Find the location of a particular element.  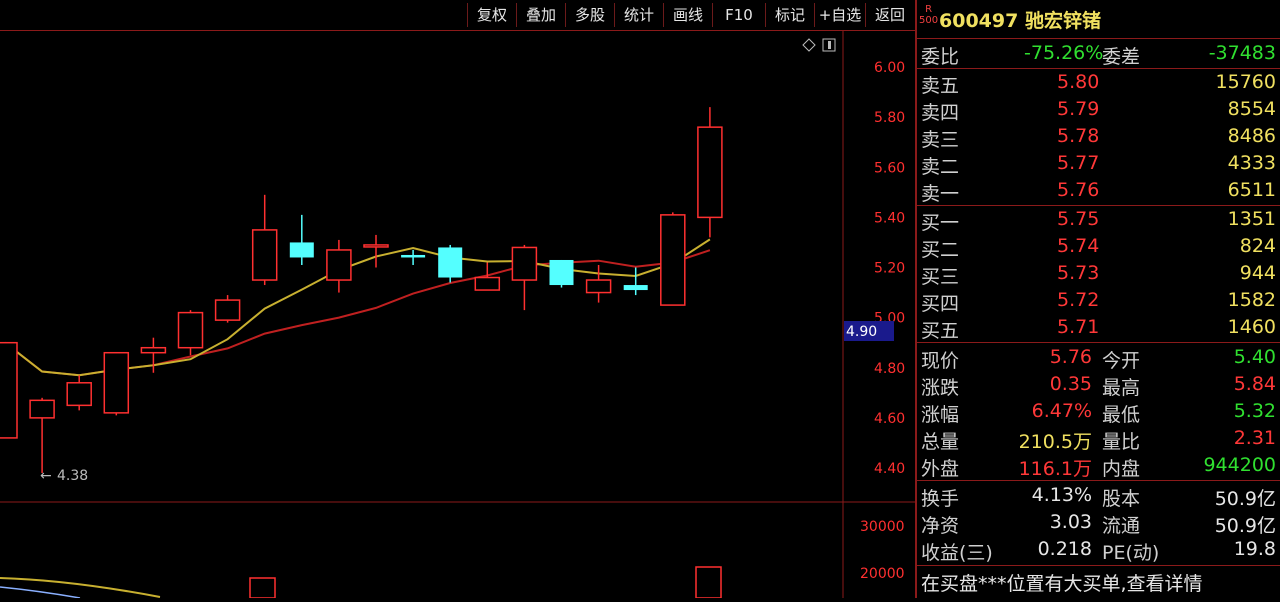

diamond-icon is located at coordinates (809, 45).